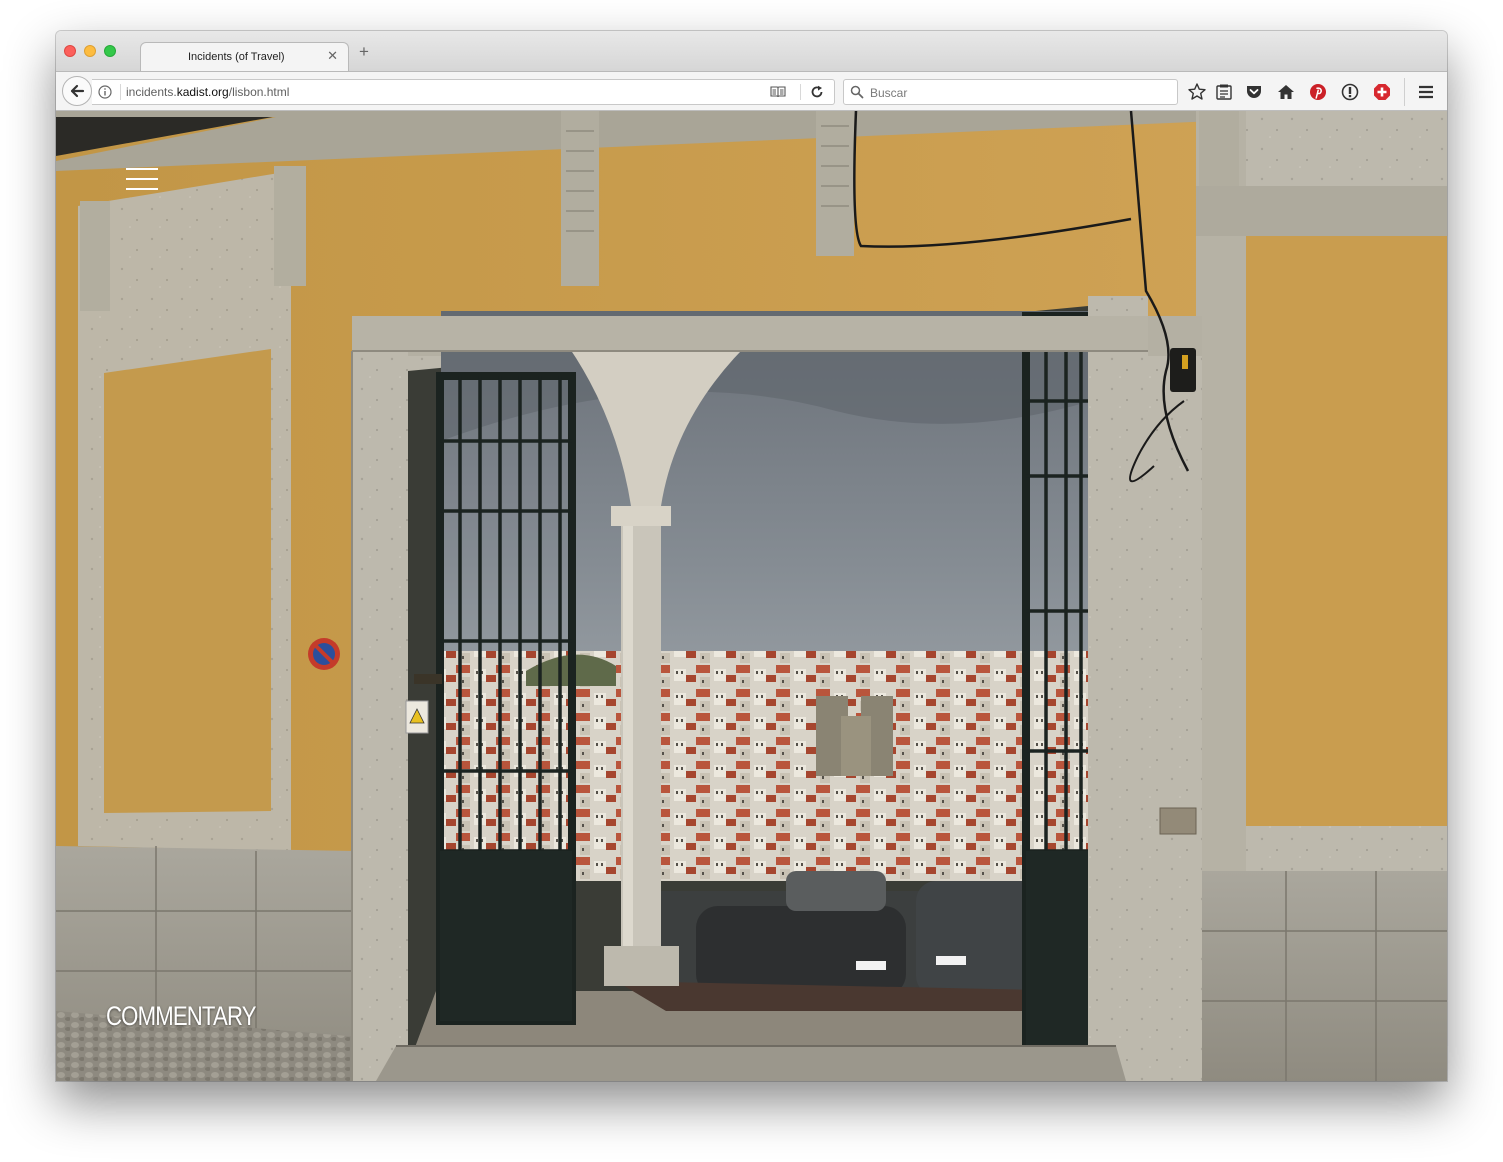 This screenshot has height=1162, width=1503. I want to click on close-window-button, so click(70, 51).